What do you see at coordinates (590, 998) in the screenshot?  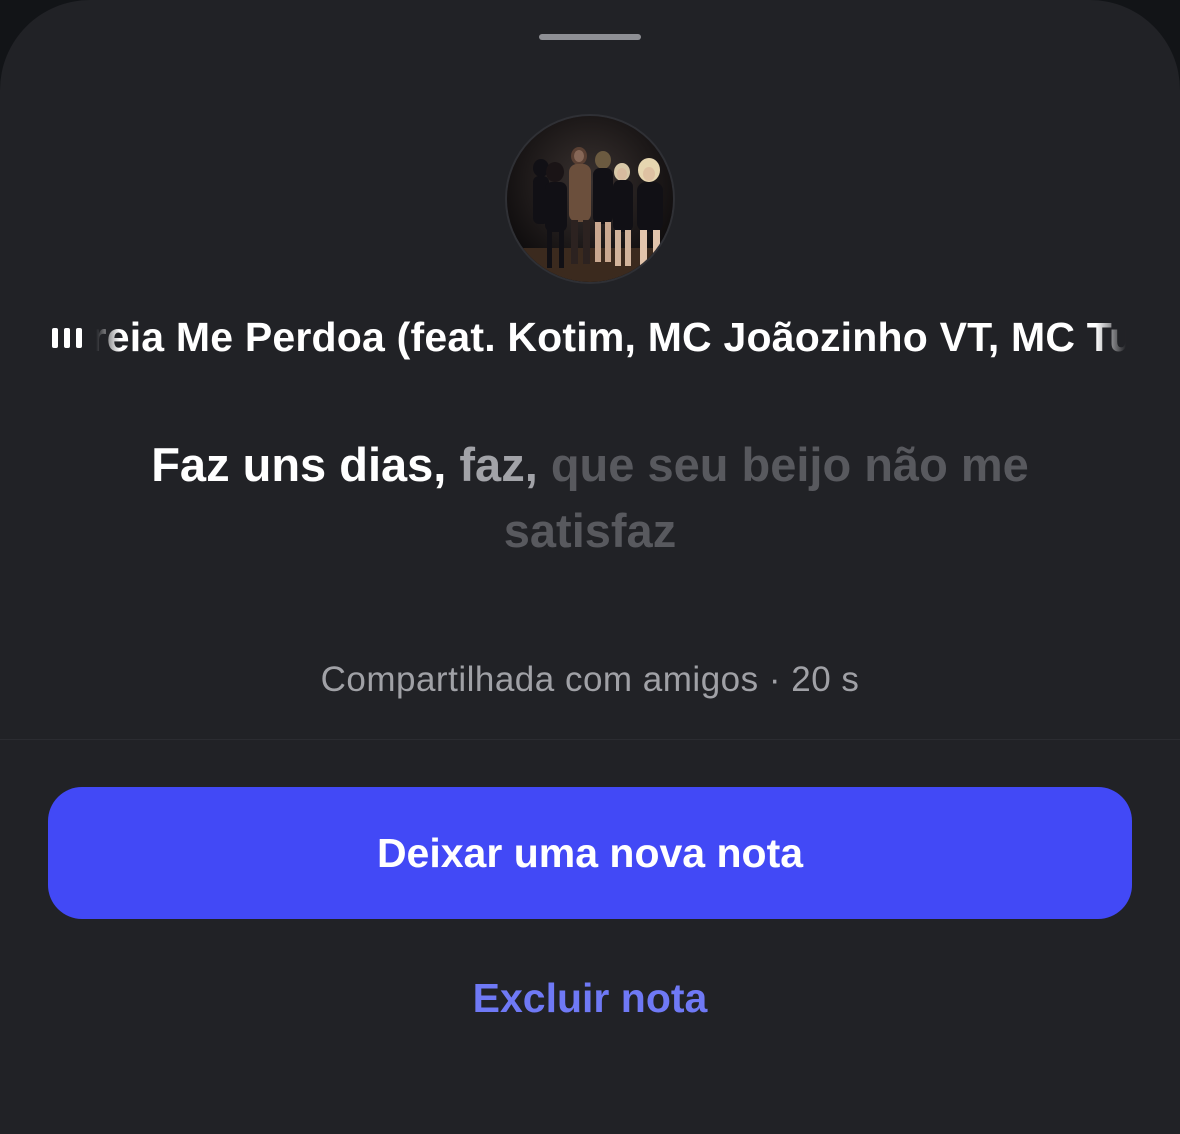 I see `delete-note-button: Excluir nota` at bounding box center [590, 998].